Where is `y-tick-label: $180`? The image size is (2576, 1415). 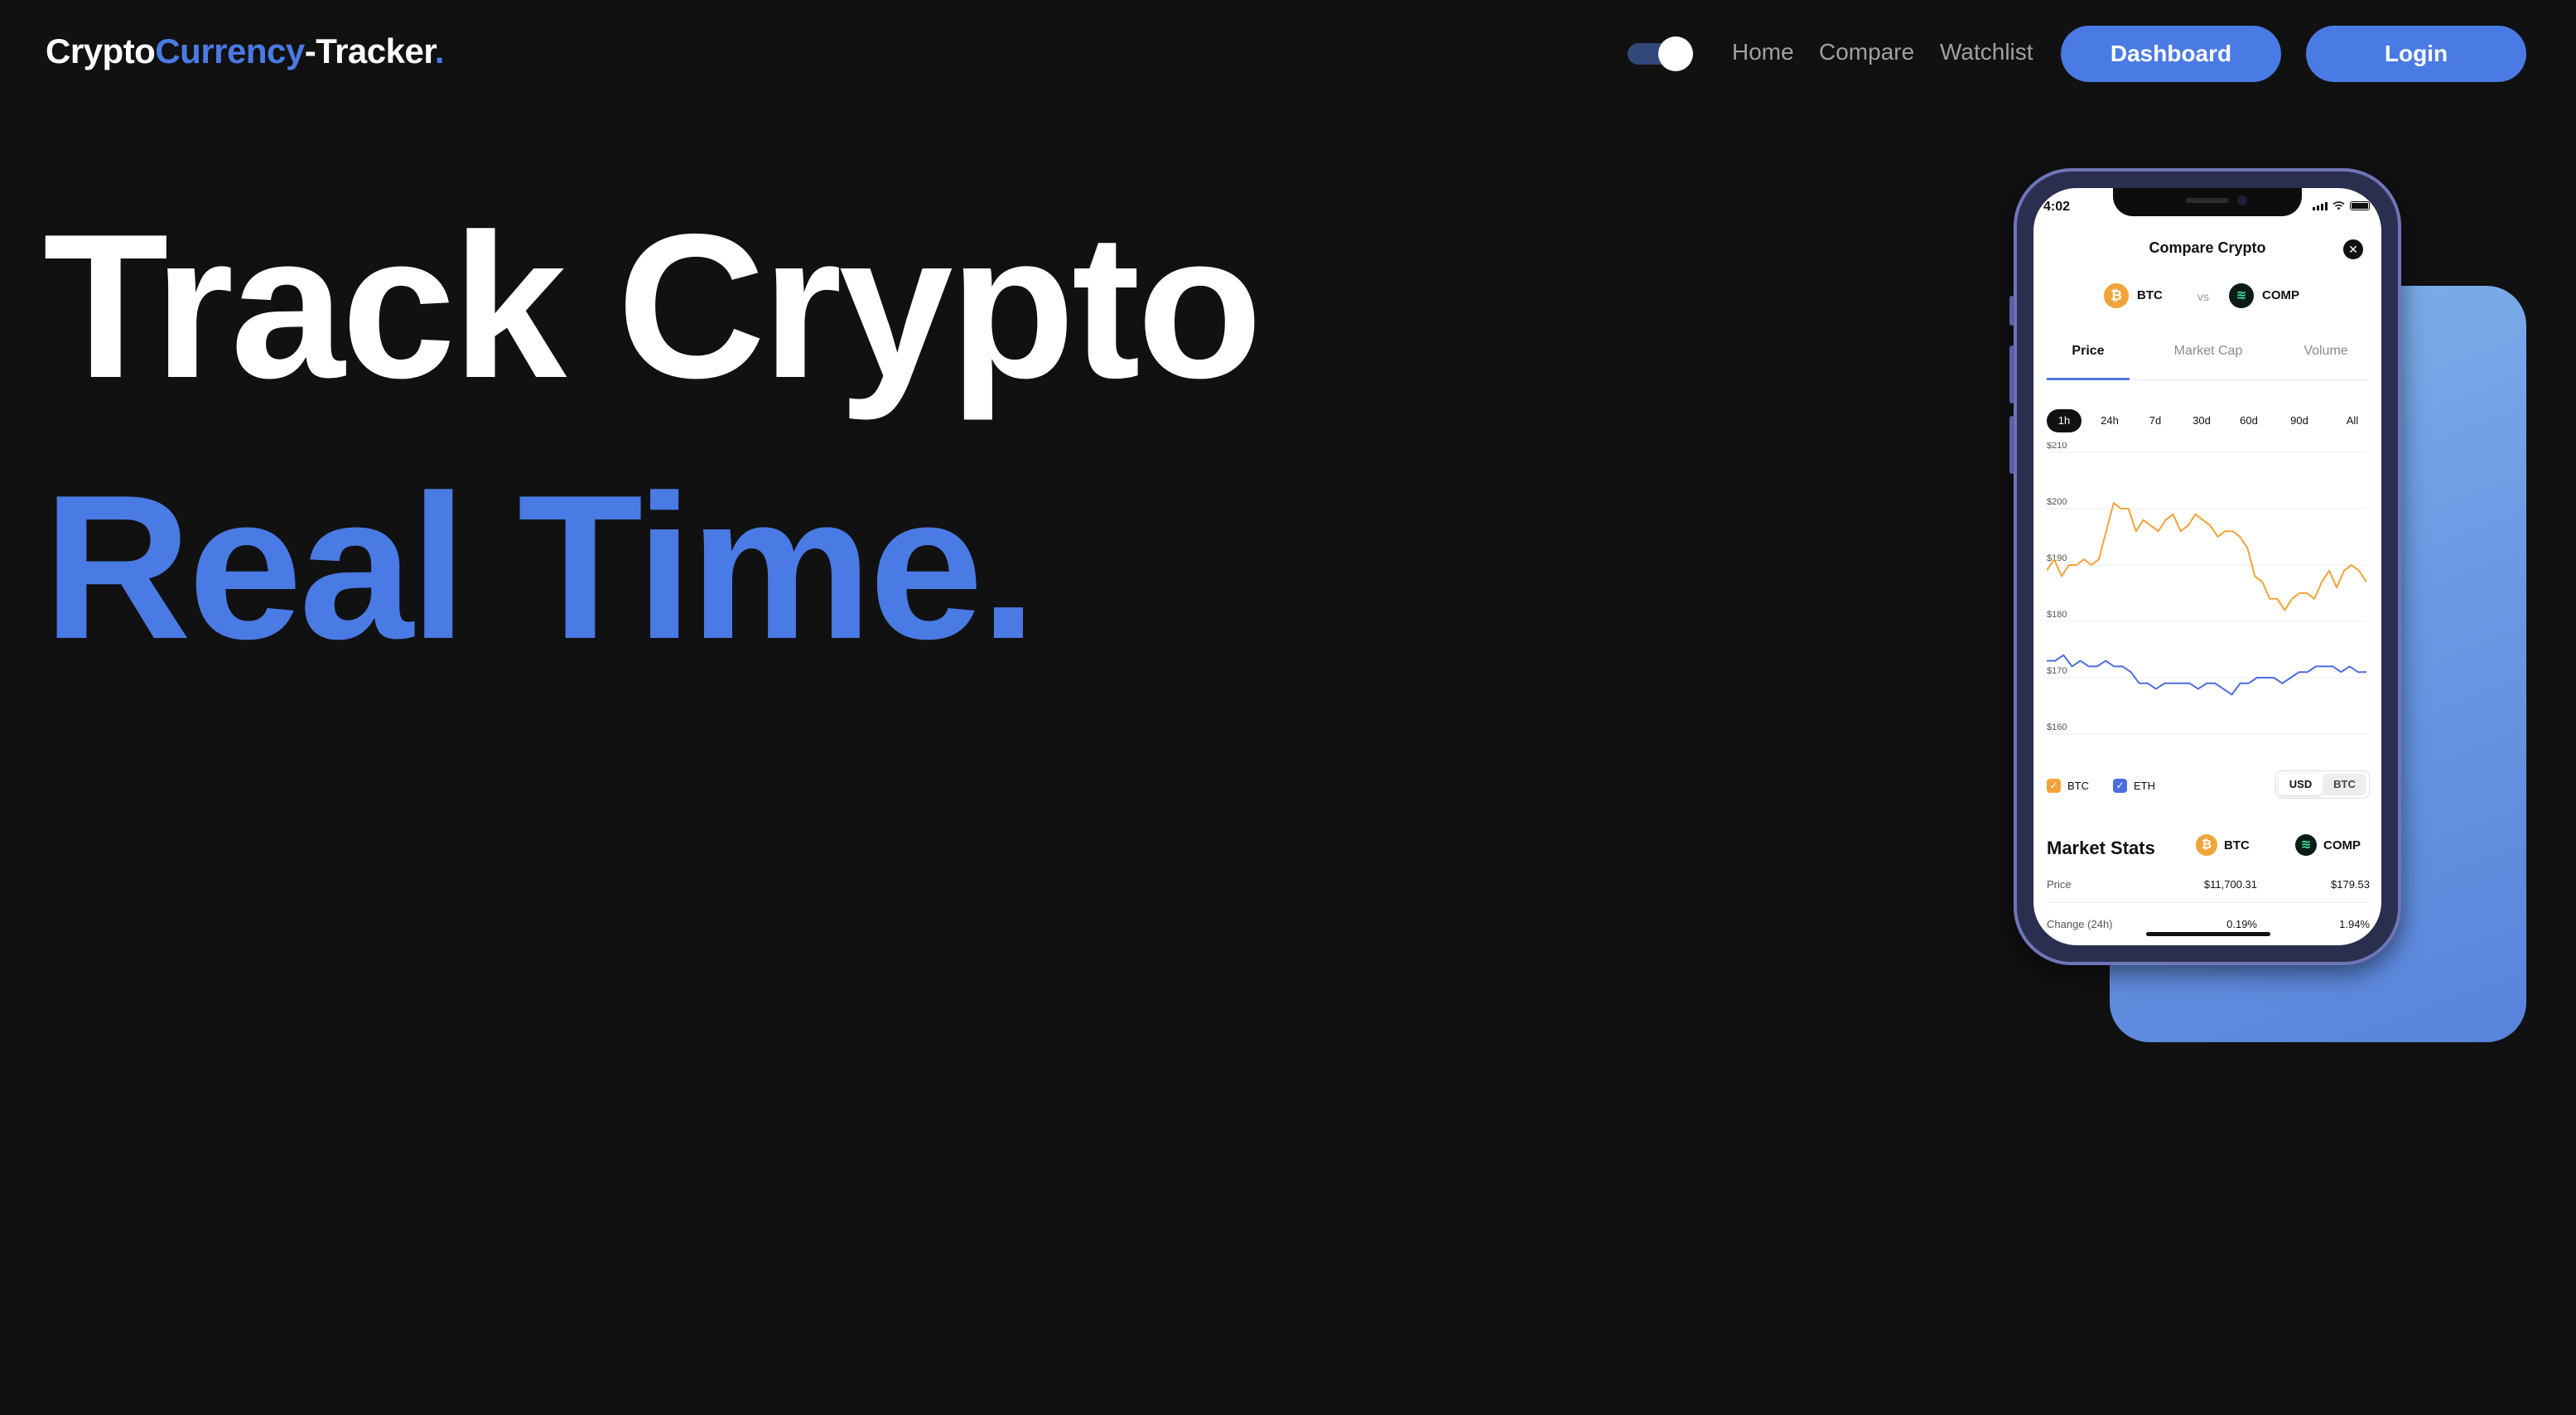
y-tick-label: $180 is located at coordinates (2057, 615).